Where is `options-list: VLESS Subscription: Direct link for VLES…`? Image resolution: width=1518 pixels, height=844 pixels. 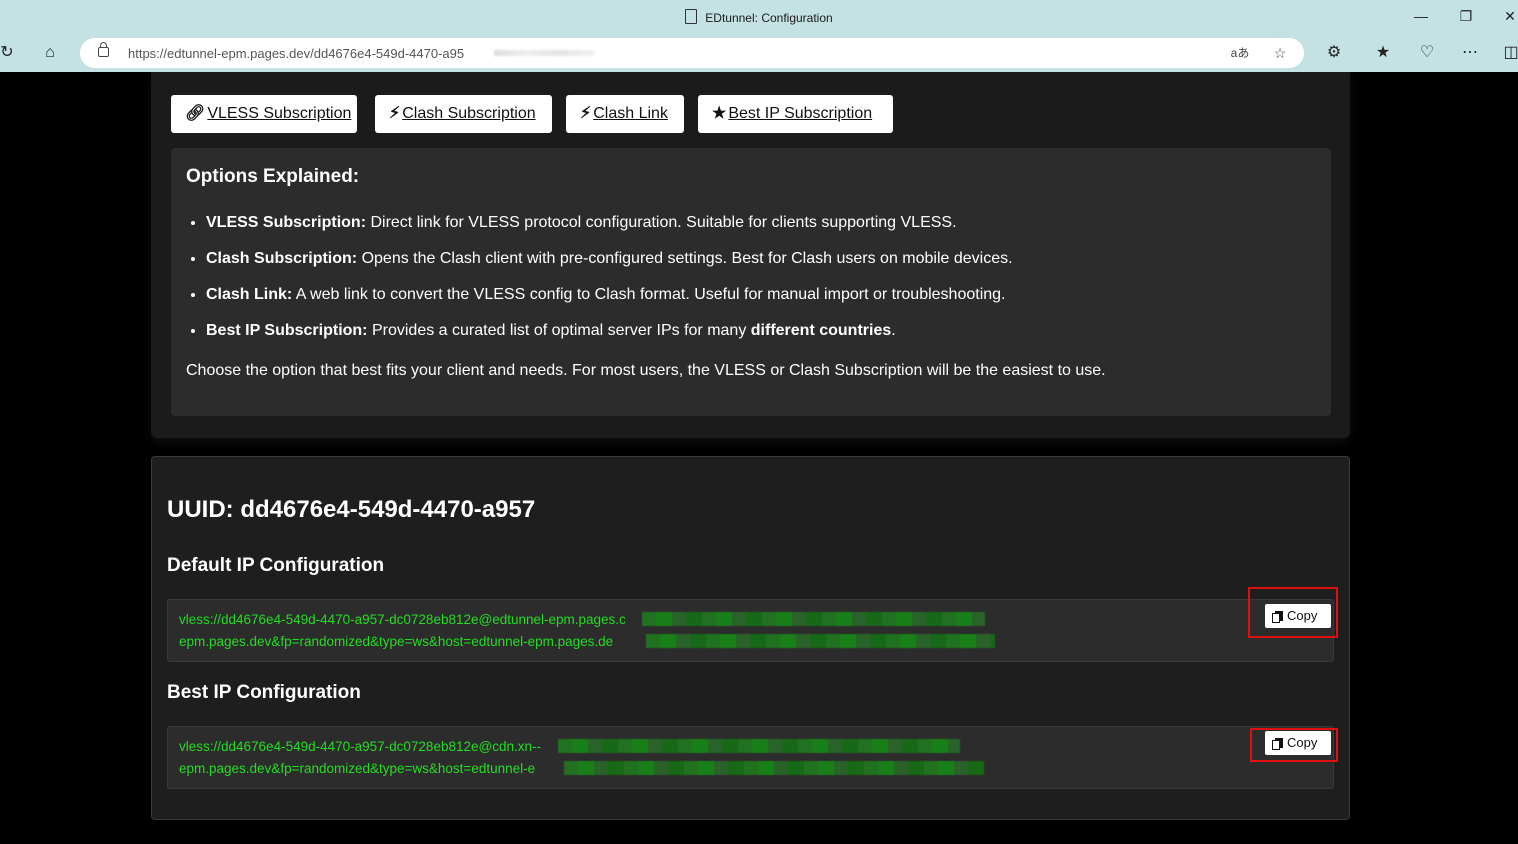
options-list: VLESS Subscription: Direct link for VLES… is located at coordinates (748, 284).